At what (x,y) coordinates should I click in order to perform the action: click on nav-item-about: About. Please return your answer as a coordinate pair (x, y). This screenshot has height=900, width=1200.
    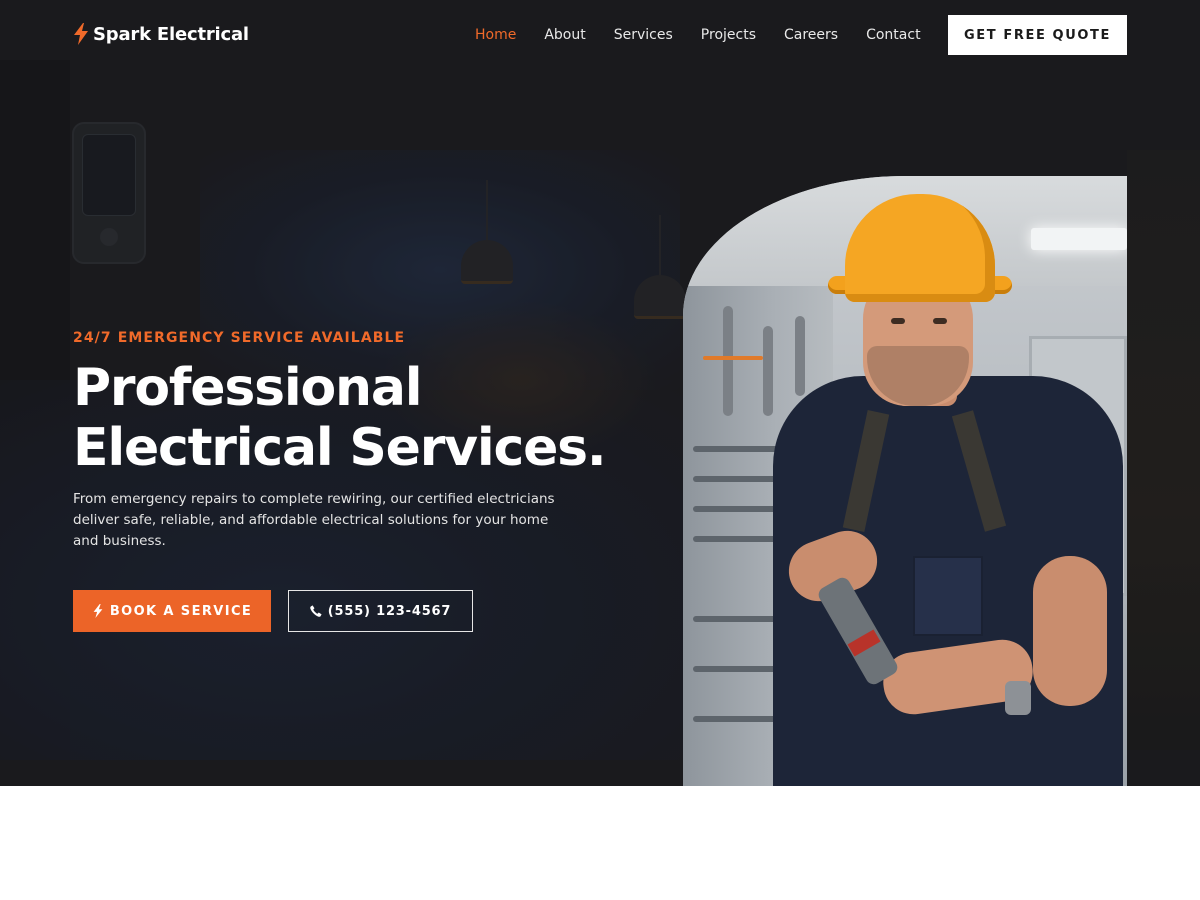
    Looking at the image, I should click on (564, 35).